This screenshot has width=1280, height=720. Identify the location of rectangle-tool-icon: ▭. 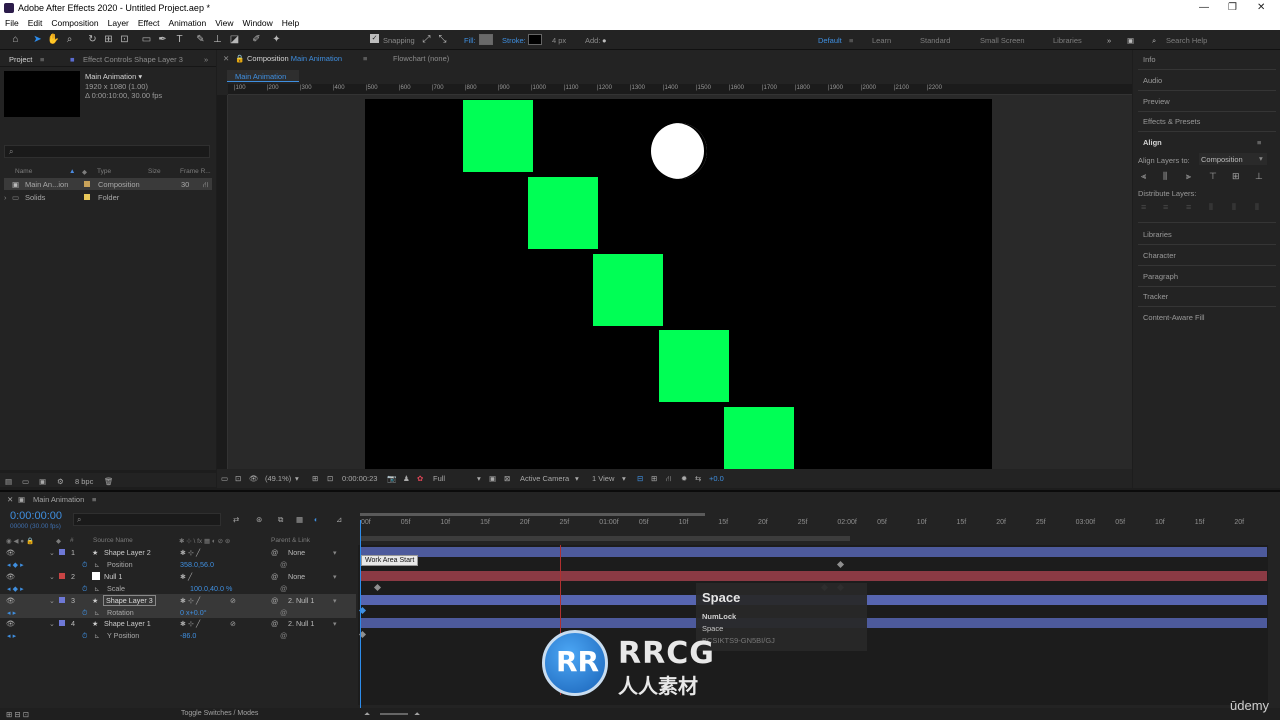
(146, 39).